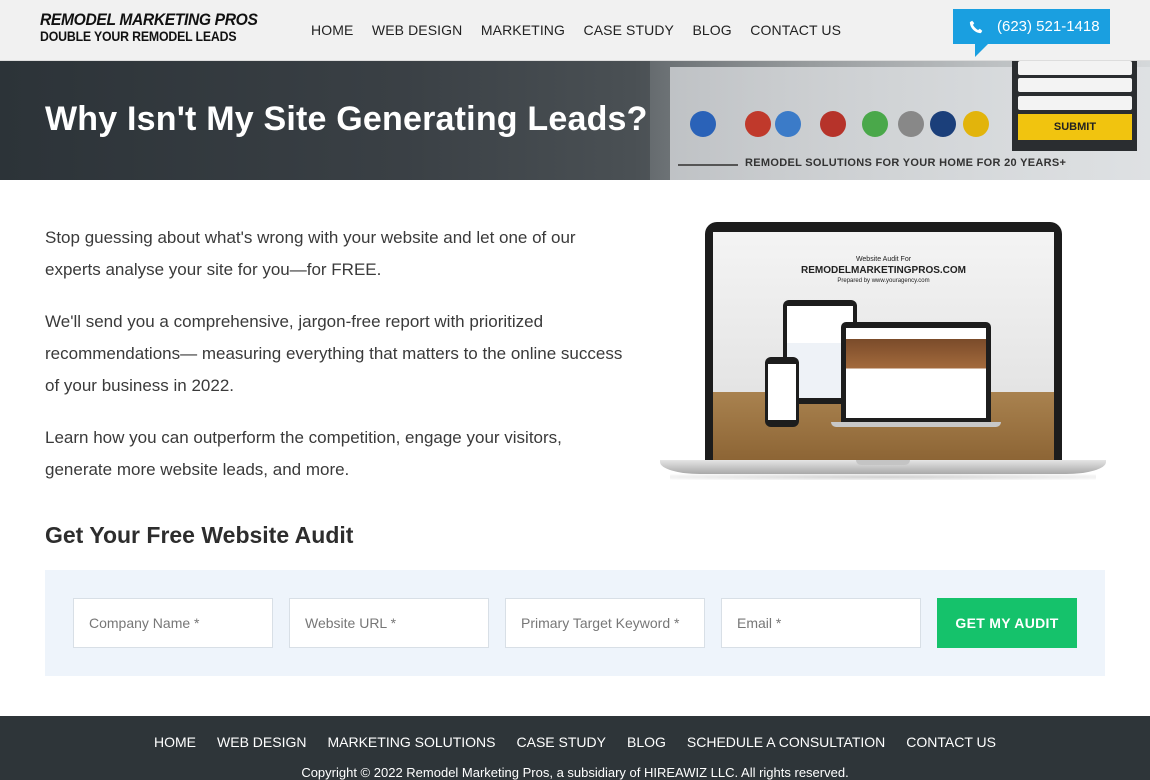  What do you see at coordinates (173, 623) in the screenshot?
I see `company-name-input` at bounding box center [173, 623].